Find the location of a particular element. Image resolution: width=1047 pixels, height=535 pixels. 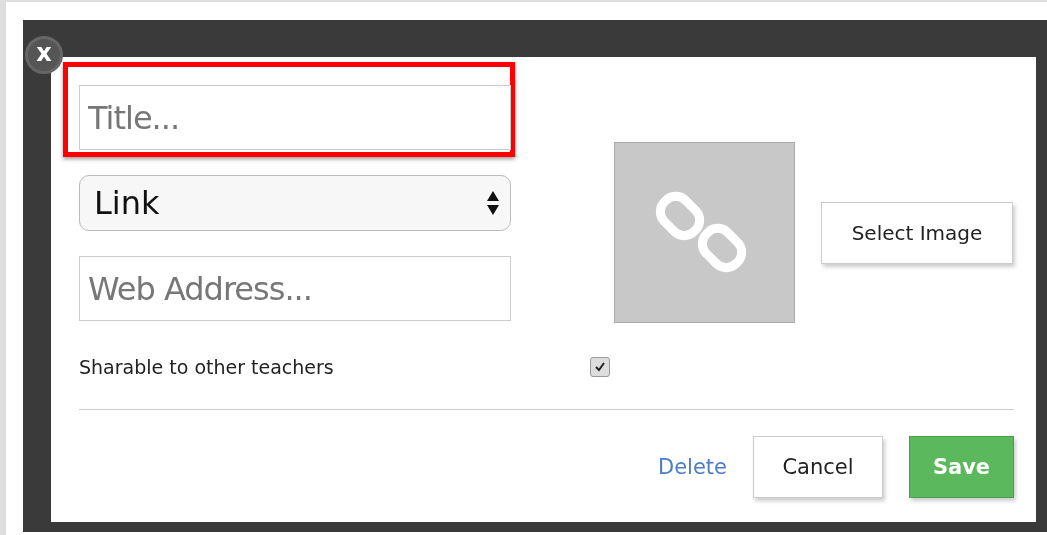

share-checkbox is located at coordinates (600, 367).